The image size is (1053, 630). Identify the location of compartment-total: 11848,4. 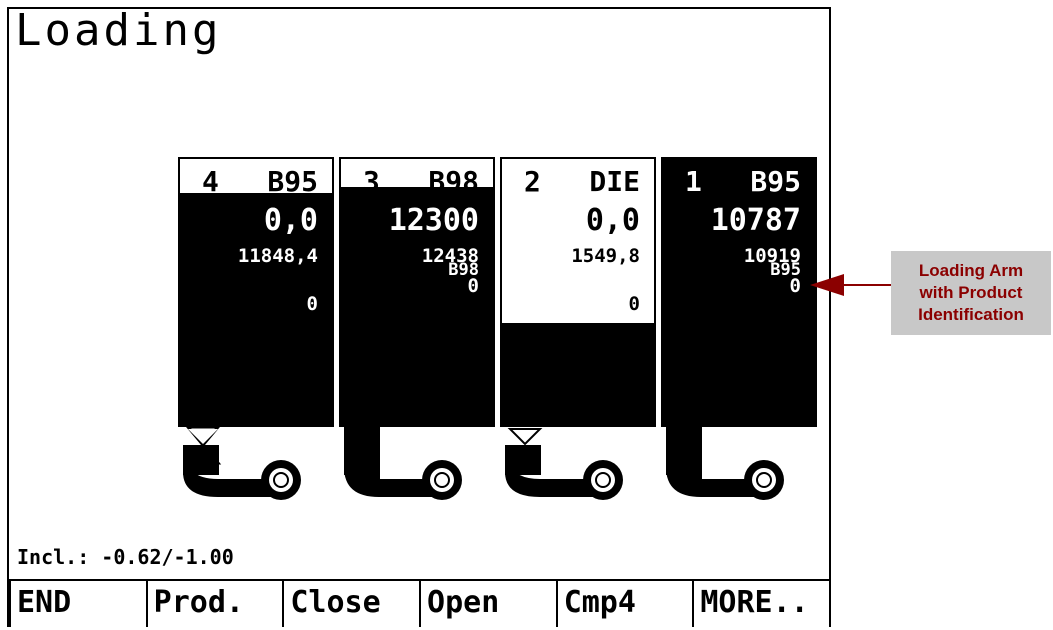
(277, 256).